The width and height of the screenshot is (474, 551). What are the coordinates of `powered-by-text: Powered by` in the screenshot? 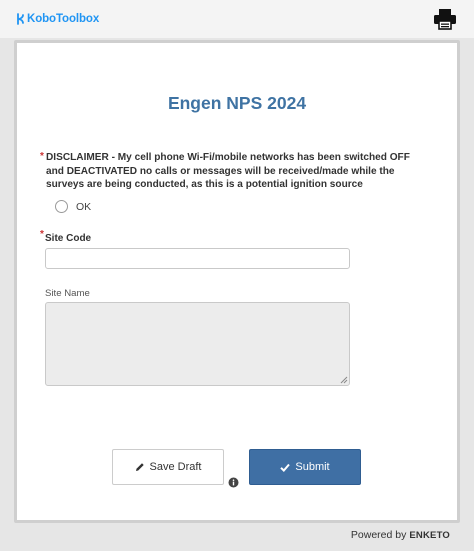 It's located at (378, 535).